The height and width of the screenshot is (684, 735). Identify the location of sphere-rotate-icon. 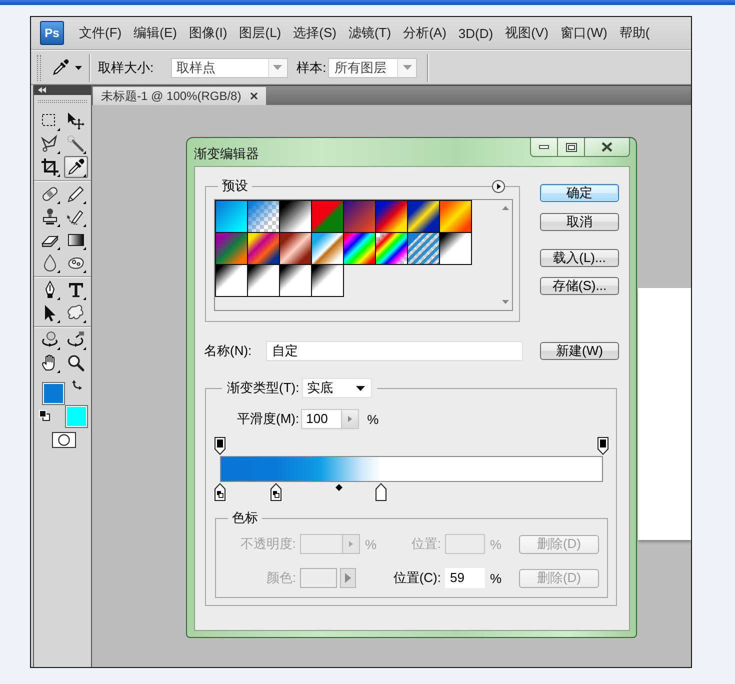
(50, 340).